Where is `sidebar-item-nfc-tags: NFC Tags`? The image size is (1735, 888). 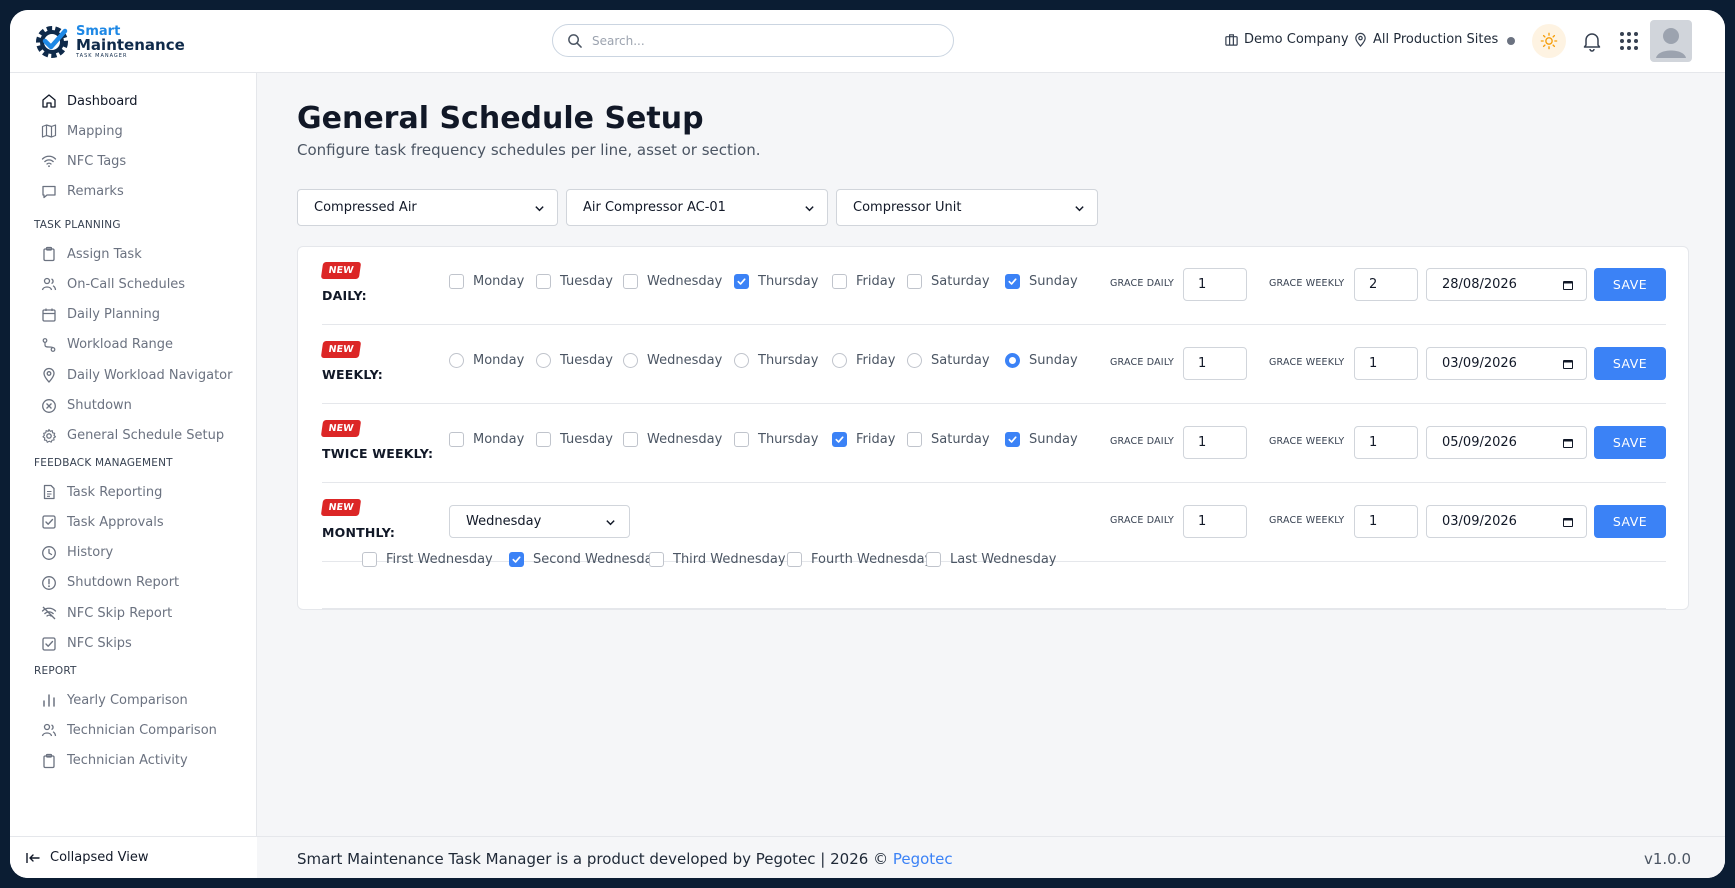 sidebar-item-nfc-tags: NFC Tags is located at coordinates (83, 161).